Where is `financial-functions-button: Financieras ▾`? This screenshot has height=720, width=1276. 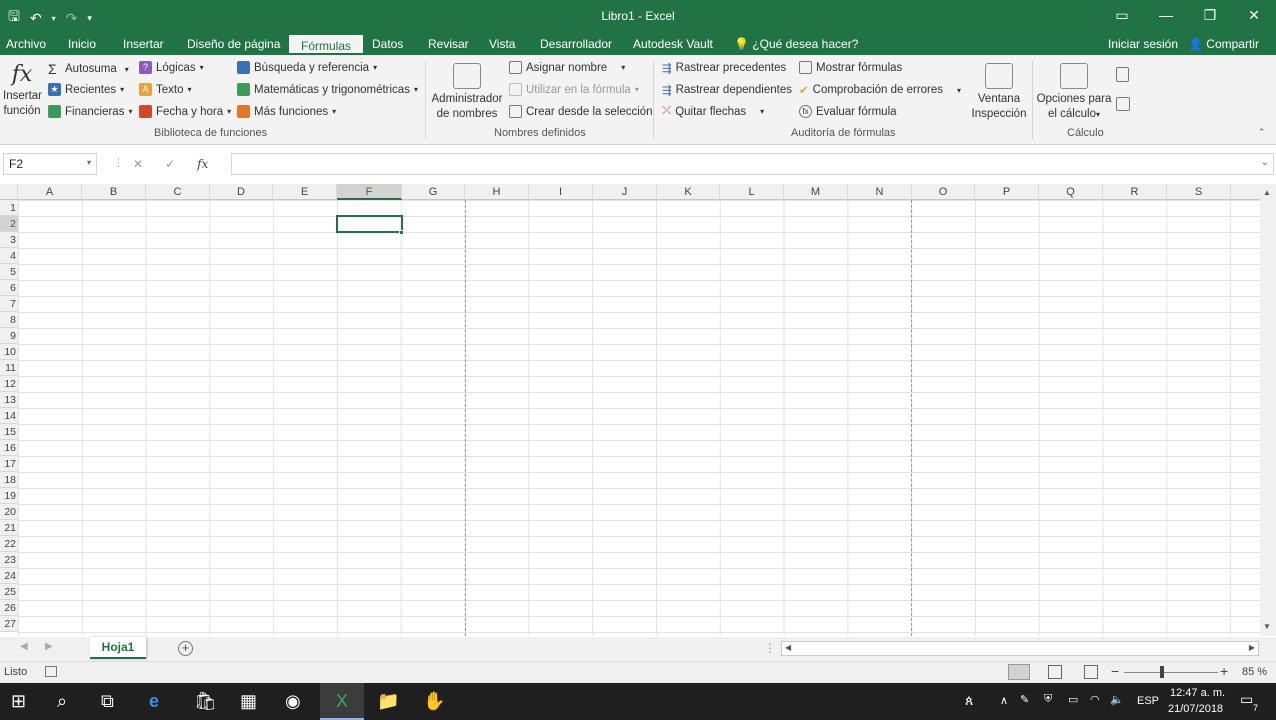
financial-functions-button: Financieras ▾ is located at coordinates (90, 111).